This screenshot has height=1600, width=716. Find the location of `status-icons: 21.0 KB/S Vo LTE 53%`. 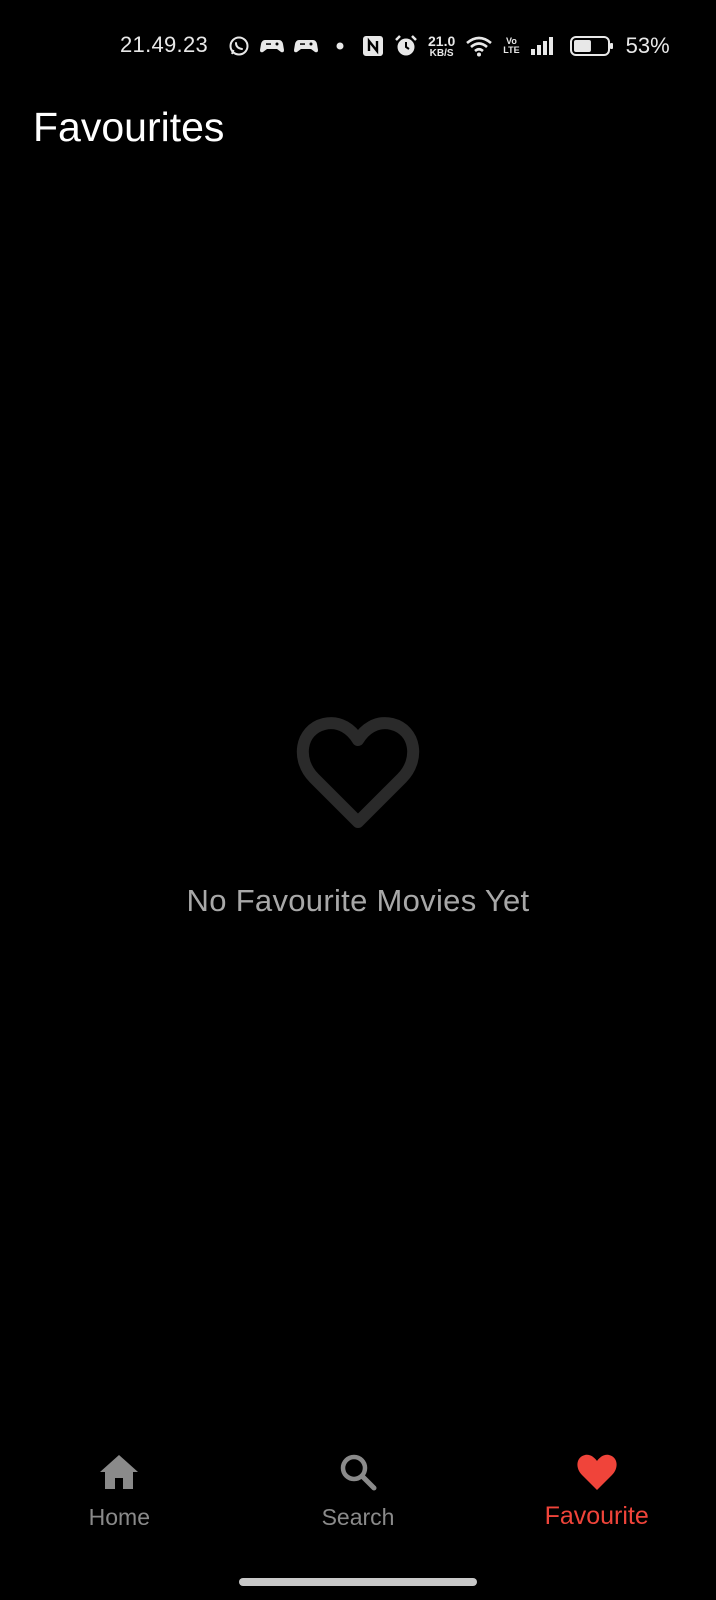

status-icons: 21.0 KB/S Vo LTE 53% is located at coordinates (449, 46).